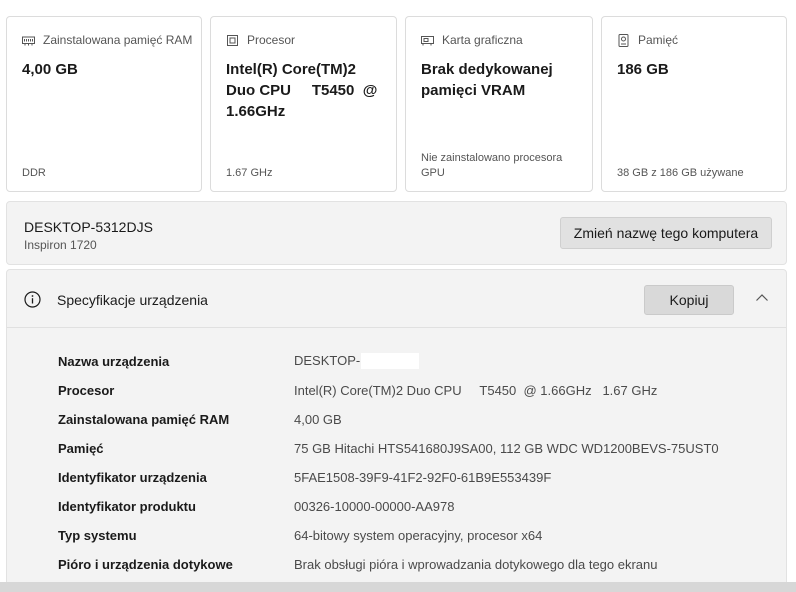 This screenshot has width=796, height=592. I want to click on device-name-value: DESKTOP-, so click(327, 360).